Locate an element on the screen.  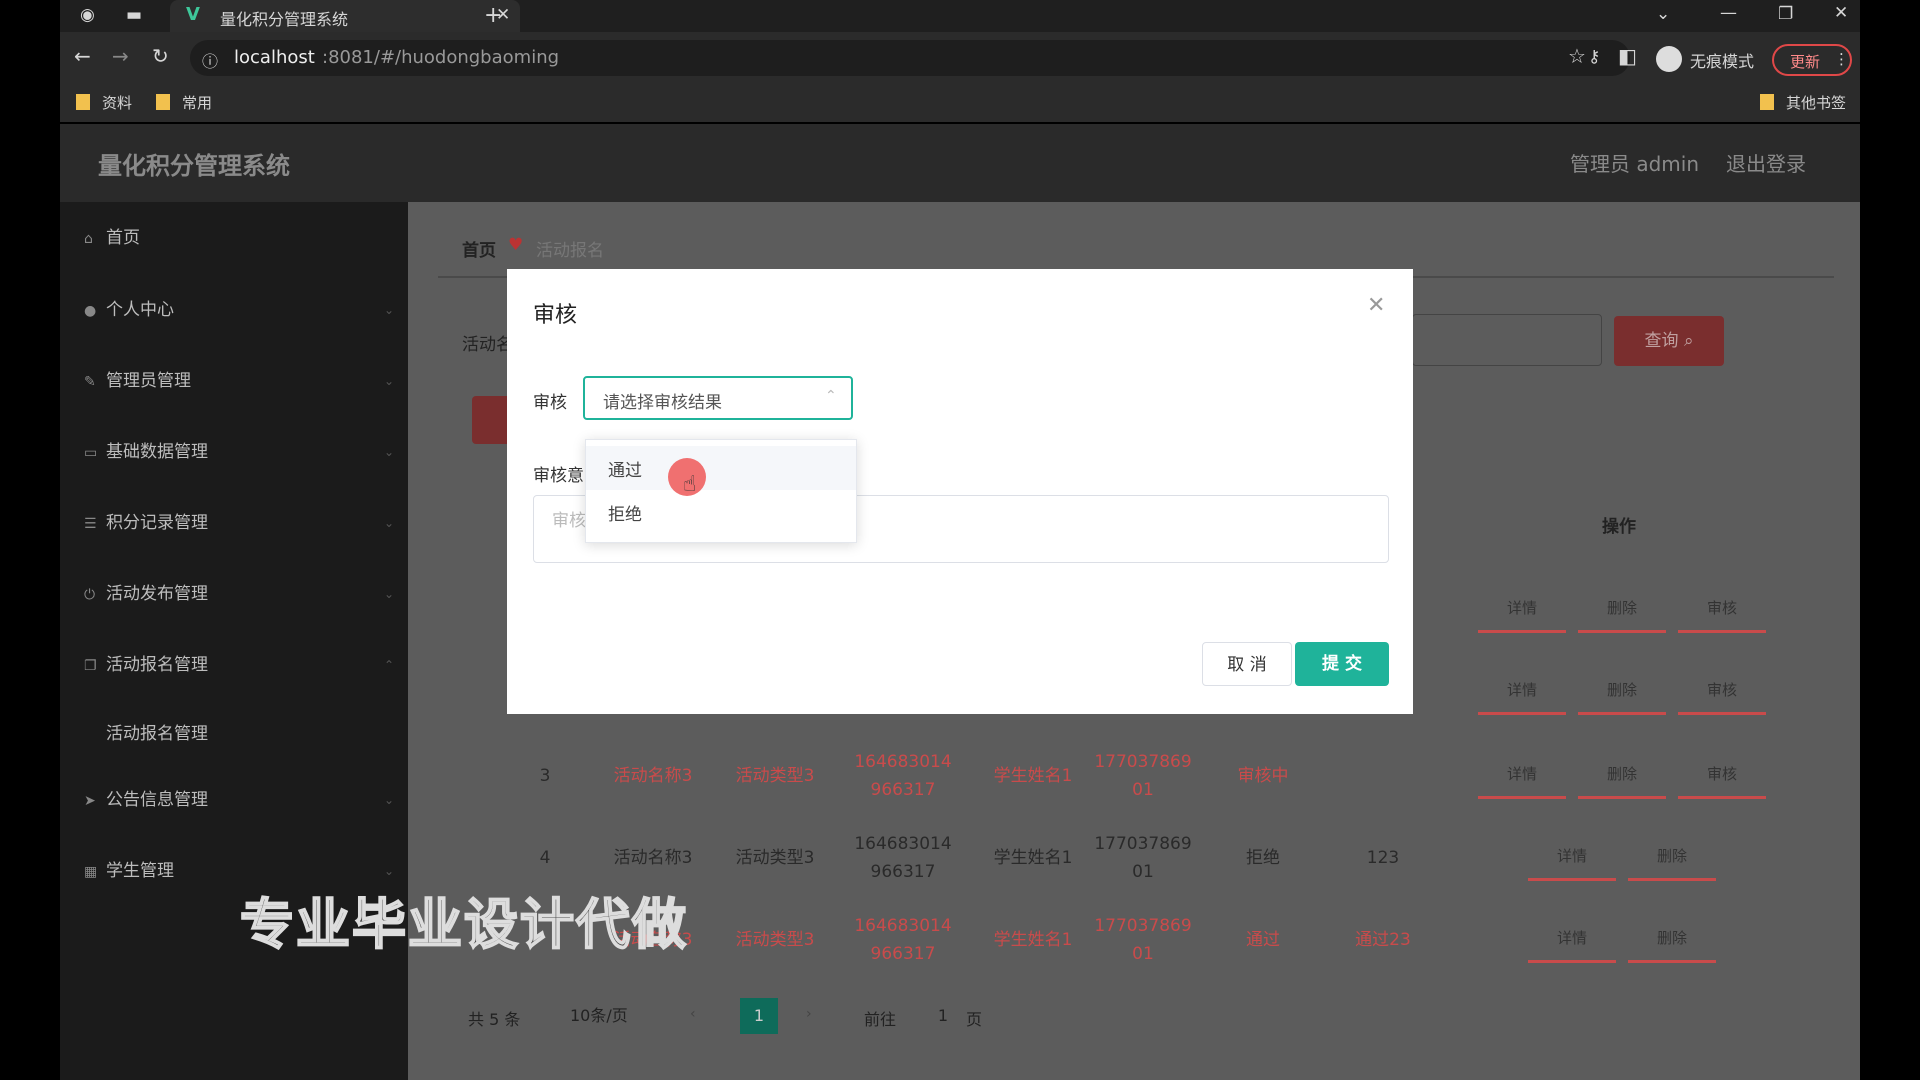
send-icon: ➤ is located at coordinates (90, 801).